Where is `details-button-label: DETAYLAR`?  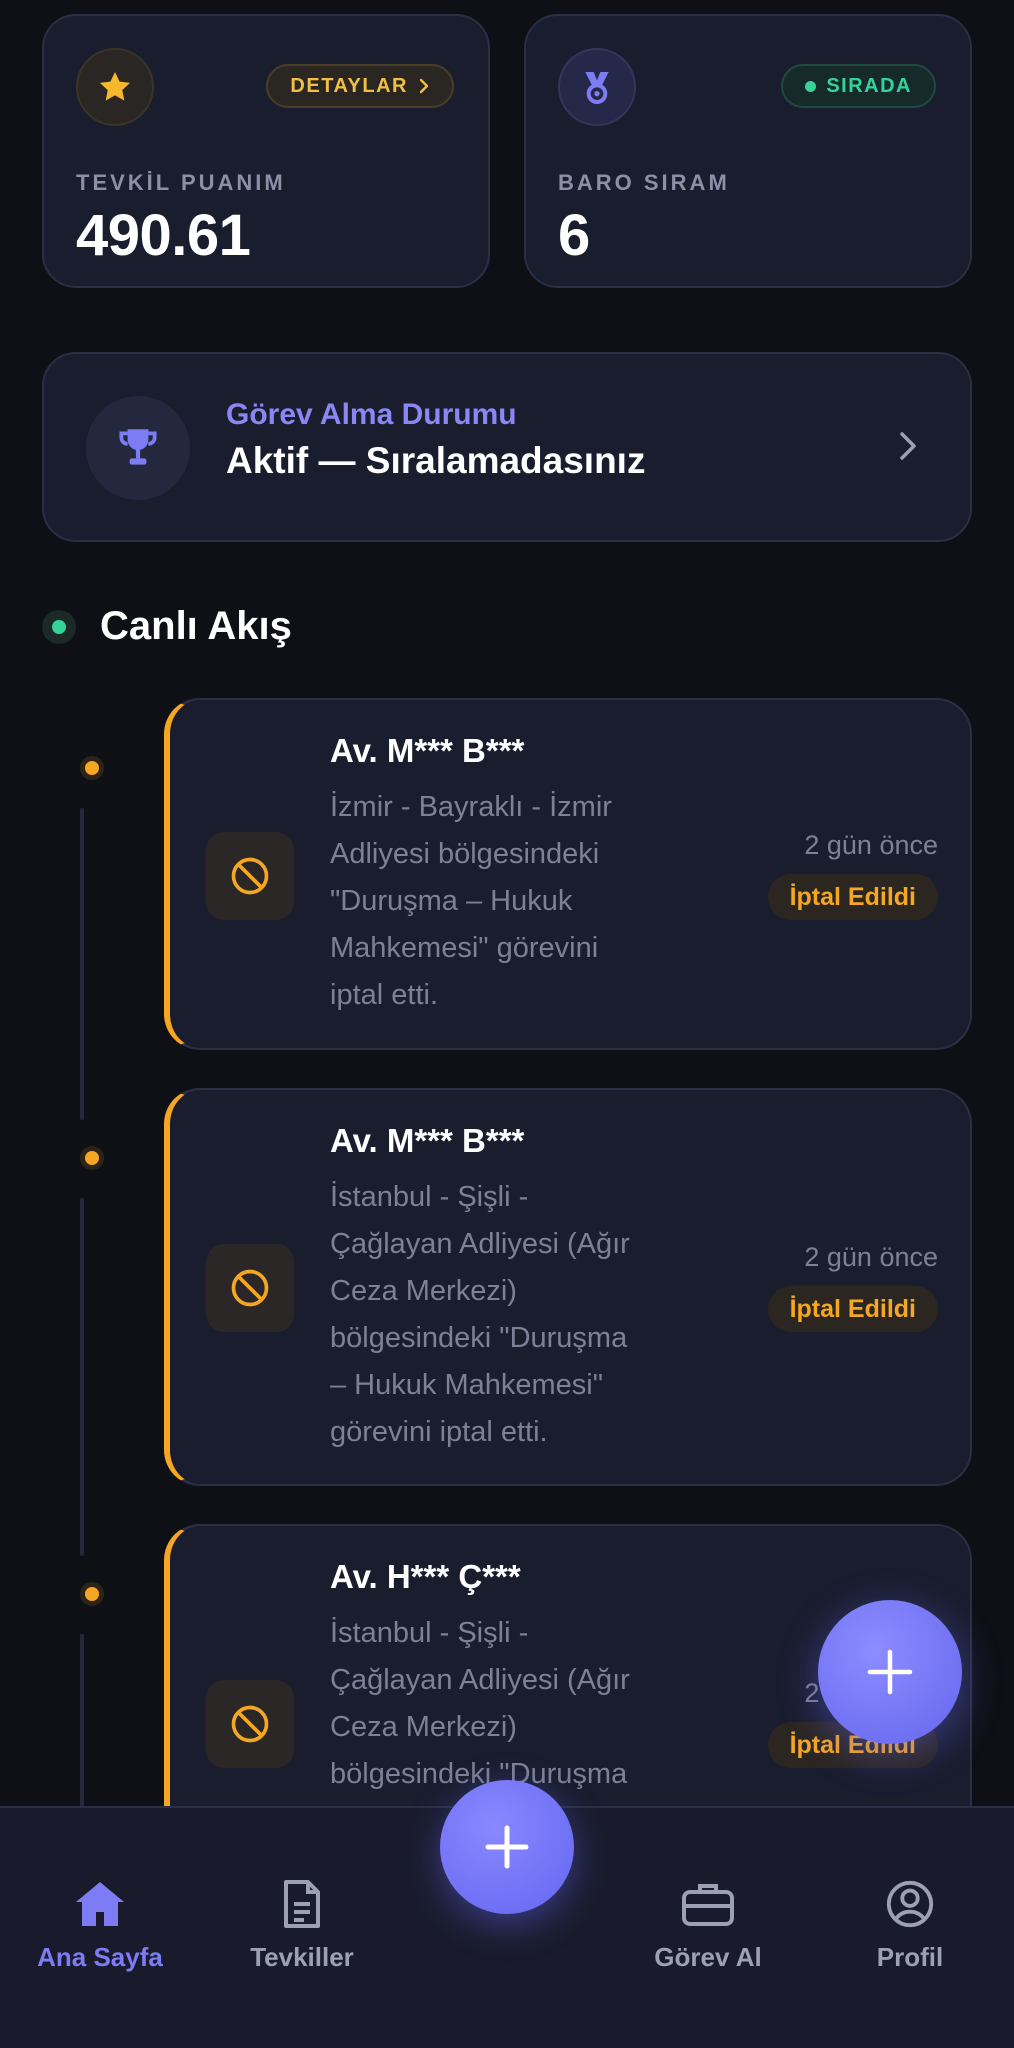
details-button-label: DETAYLAR is located at coordinates (349, 85).